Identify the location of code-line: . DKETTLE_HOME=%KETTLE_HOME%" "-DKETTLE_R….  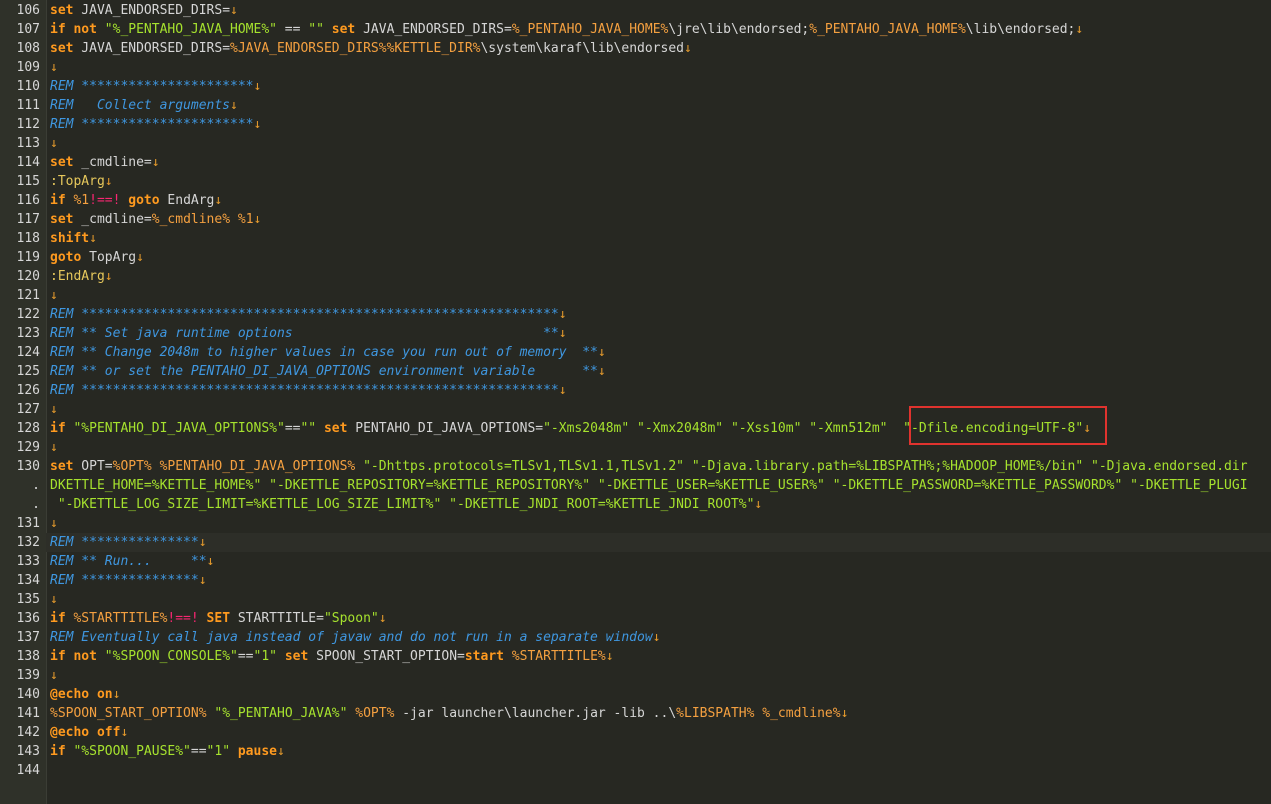
(635, 485).